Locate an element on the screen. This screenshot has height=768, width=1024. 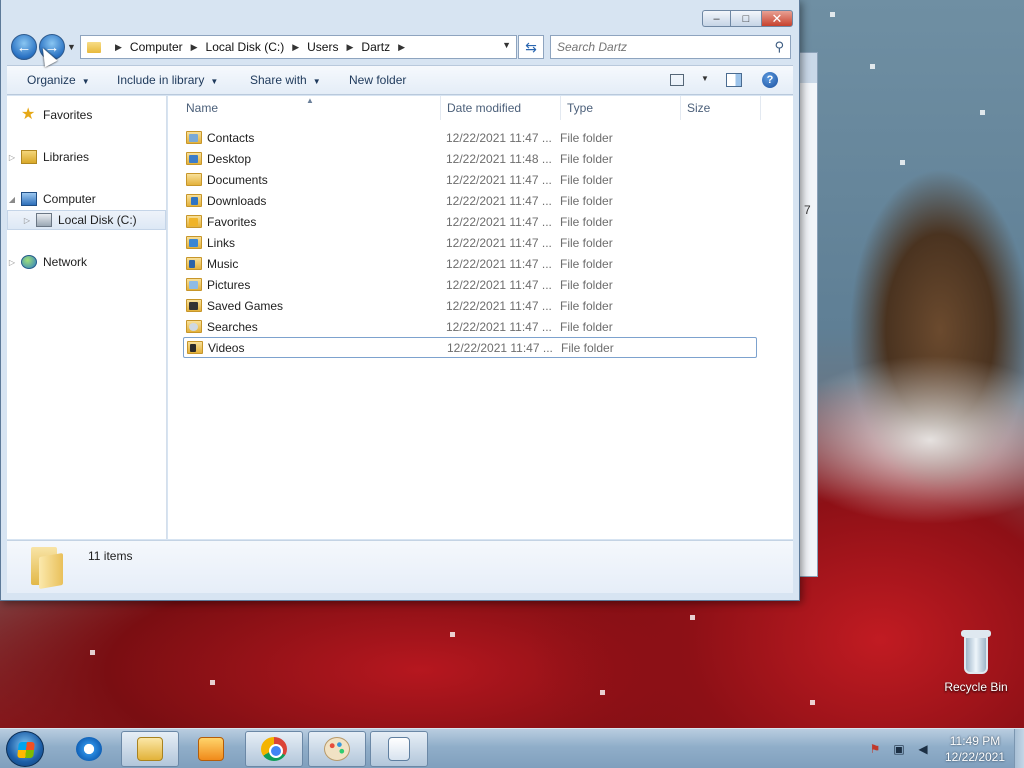
music-folder-icon is located at coordinates (194, 263).